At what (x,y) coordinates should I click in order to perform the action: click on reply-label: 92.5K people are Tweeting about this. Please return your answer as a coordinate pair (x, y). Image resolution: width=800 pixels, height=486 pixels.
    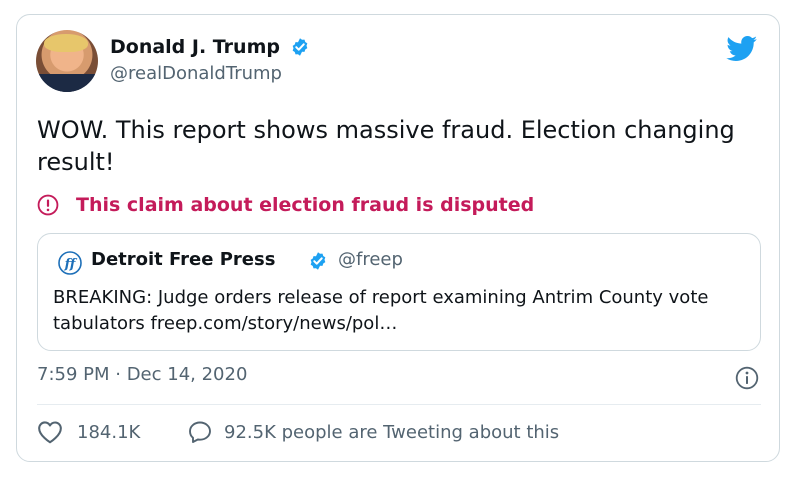
    Looking at the image, I should click on (392, 432).